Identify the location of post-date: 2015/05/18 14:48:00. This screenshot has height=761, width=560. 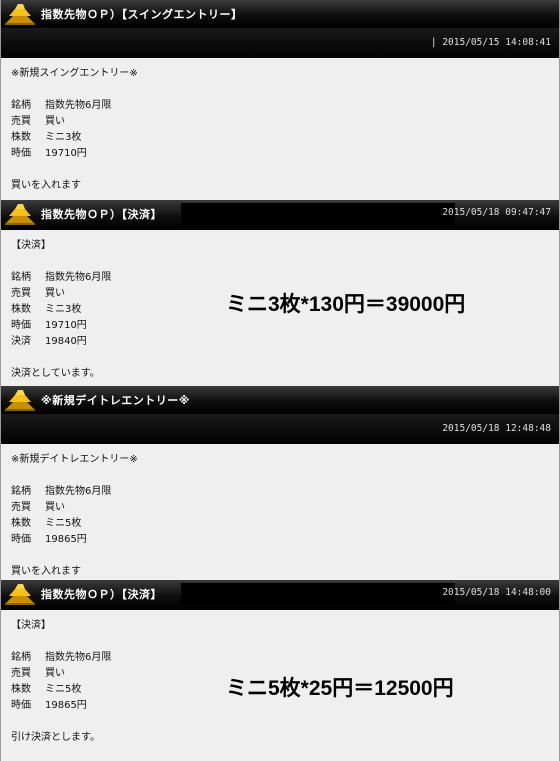
(496, 592).